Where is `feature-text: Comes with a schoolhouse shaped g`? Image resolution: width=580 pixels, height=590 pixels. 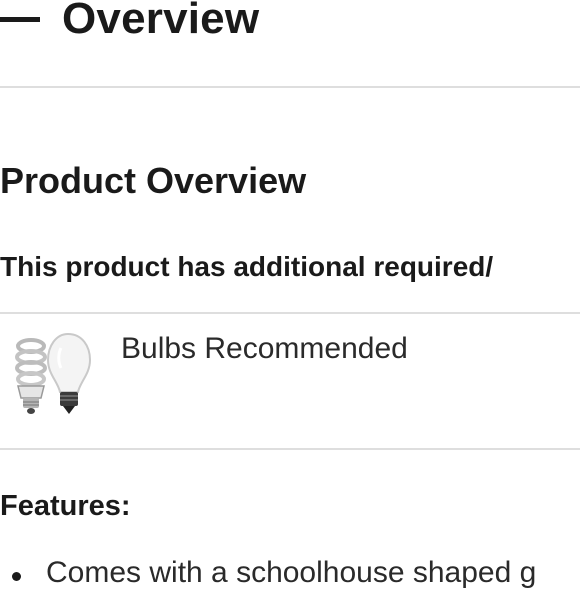
feature-text: Comes with a schoolhouse shaped g is located at coordinates (291, 572).